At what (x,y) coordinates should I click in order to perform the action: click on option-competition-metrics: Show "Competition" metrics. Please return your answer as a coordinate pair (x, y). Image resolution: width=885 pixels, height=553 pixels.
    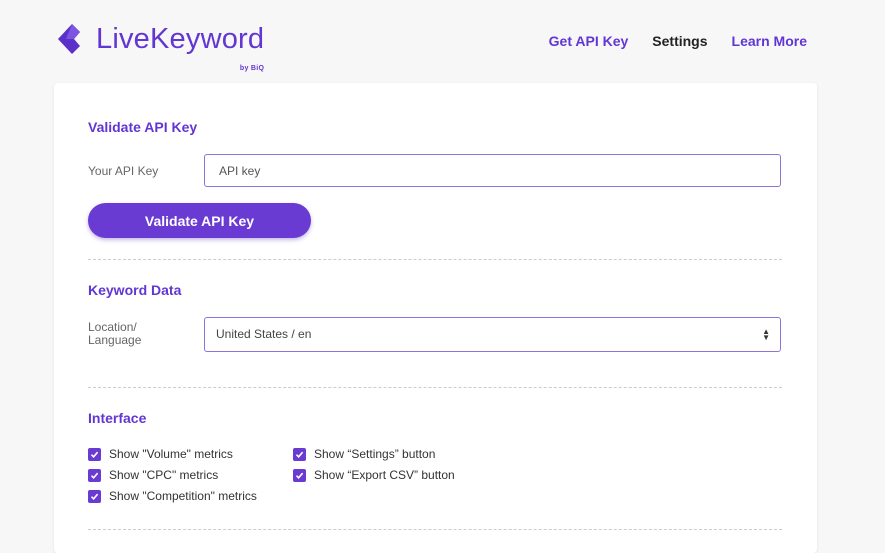
    Looking at the image, I should click on (172, 496).